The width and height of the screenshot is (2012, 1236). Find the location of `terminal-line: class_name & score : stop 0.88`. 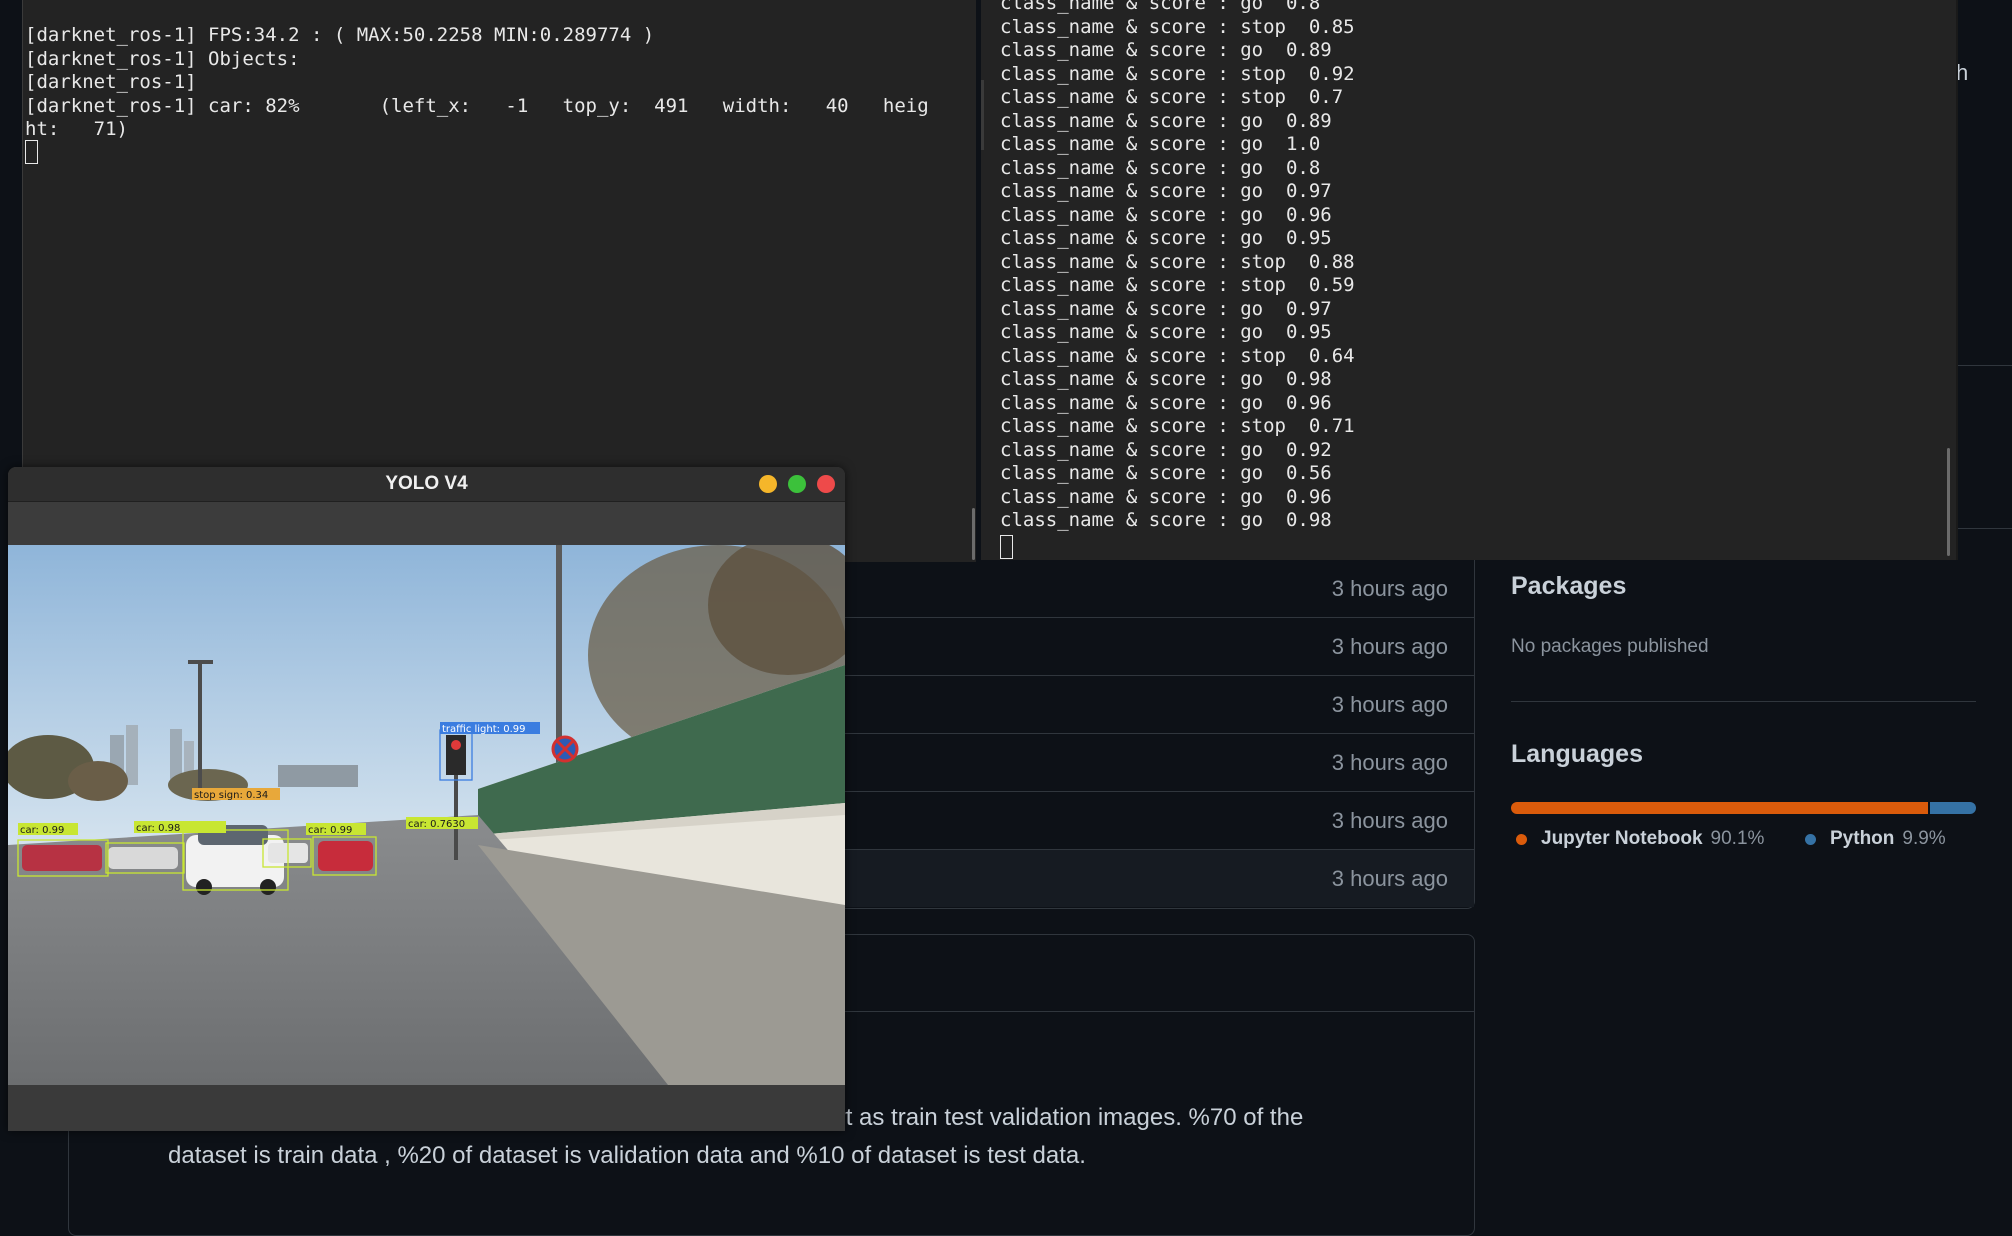

terminal-line: class_name & score : stop 0.88 is located at coordinates (1177, 261).